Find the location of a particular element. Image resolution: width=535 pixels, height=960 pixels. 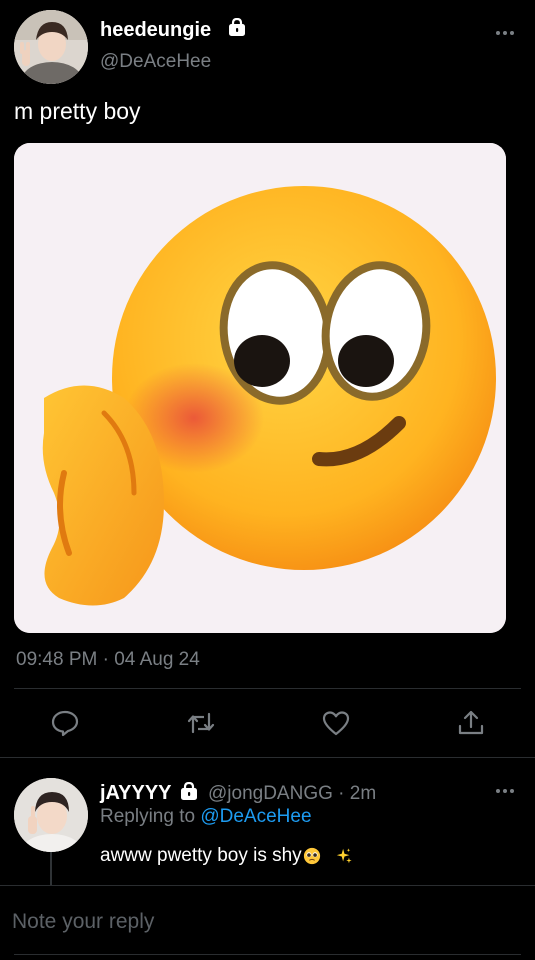

retweet-icon is located at coordinates (201, 723).